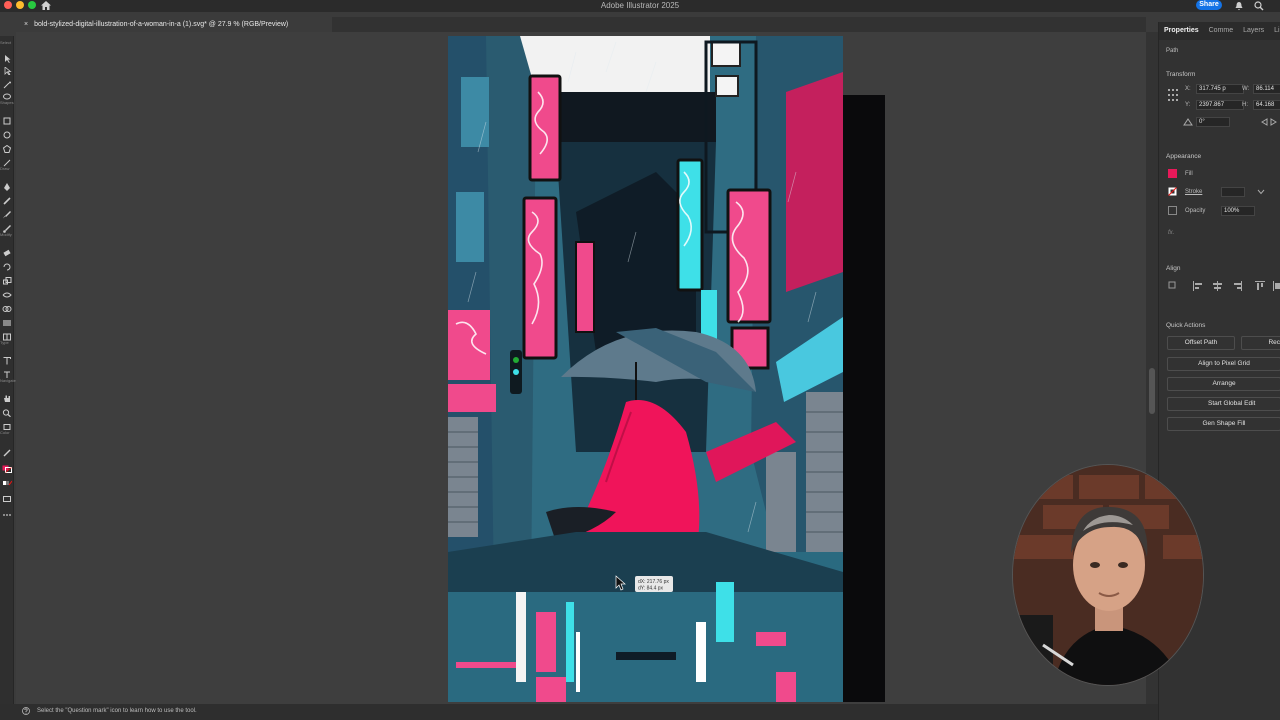 The image size is (1280, 720). I want to click on tool-group-label: Color, so click(5, 432).